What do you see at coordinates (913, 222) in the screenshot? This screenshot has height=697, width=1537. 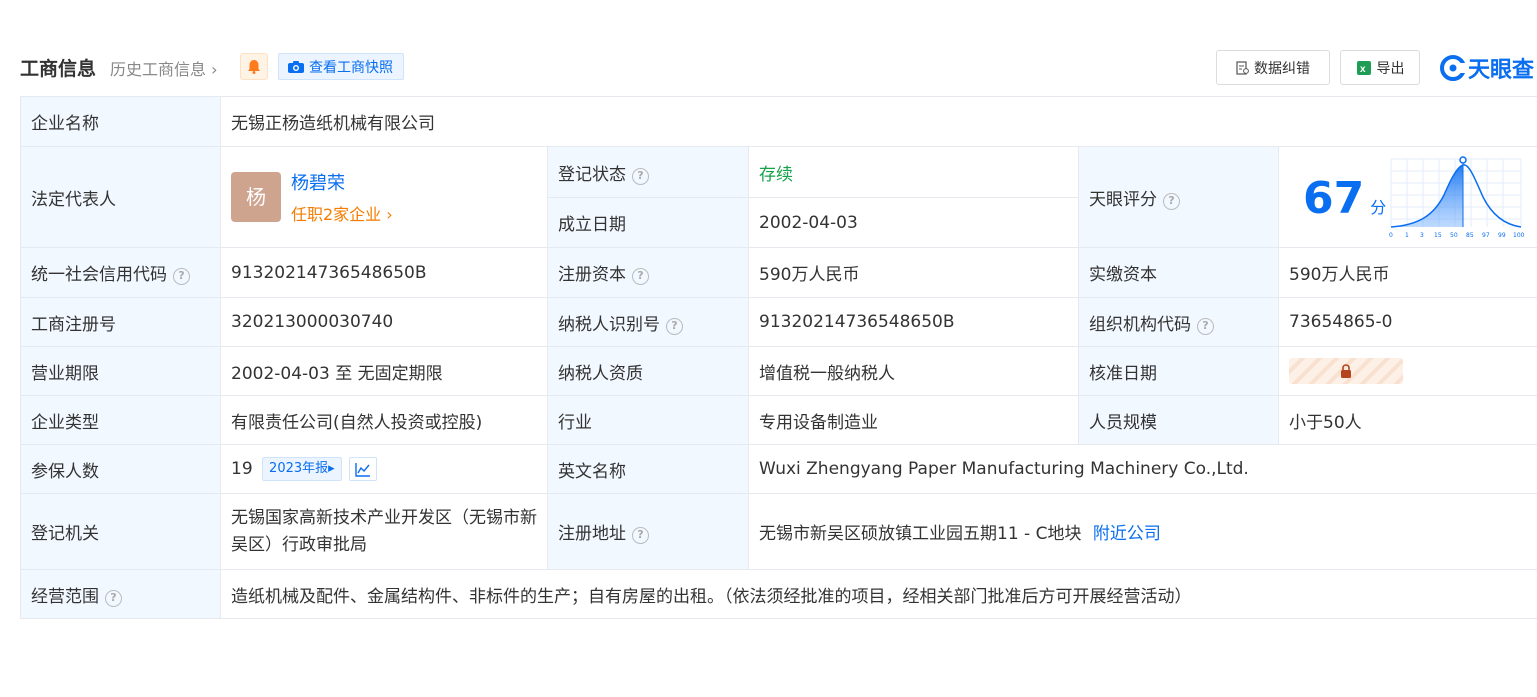 I see `founded-value: 2002-04-03` at bounding box center [913, 222].